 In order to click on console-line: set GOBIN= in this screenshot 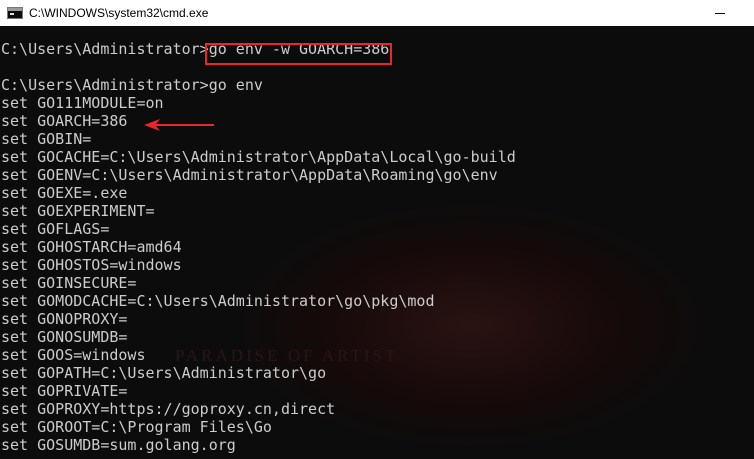, I will do `click(46, 139)`.